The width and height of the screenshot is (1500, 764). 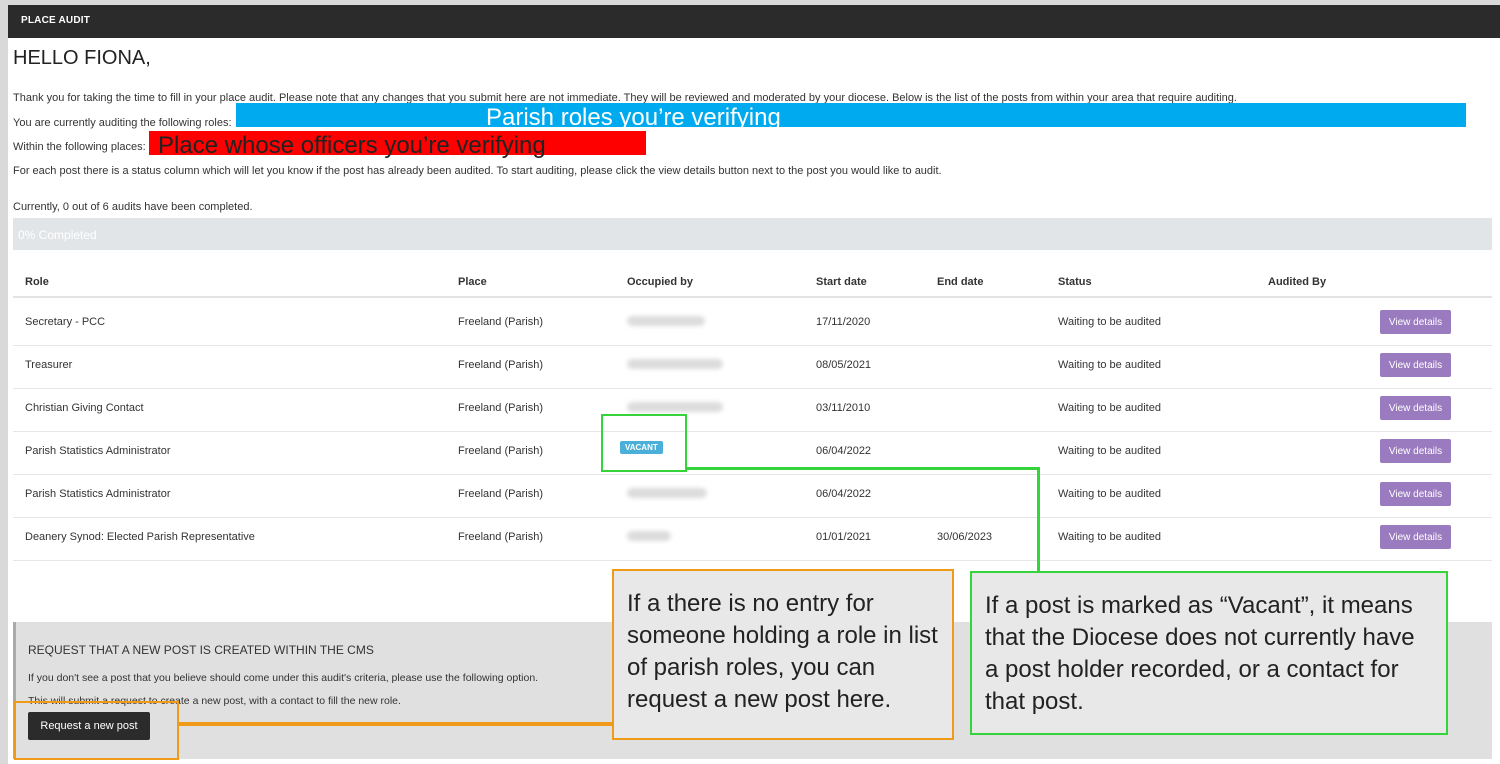 I want to click on roles-highlight: Parish roles you’re verifying, so click(x=851, y=117).